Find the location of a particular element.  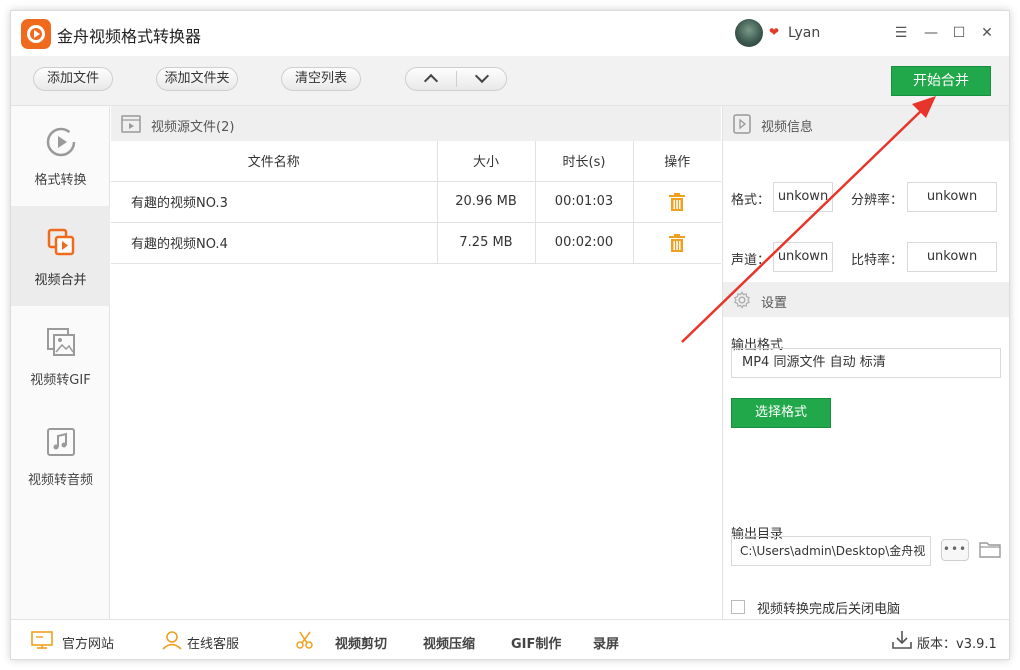

video-file-icon is located at coordinates (742, 124).